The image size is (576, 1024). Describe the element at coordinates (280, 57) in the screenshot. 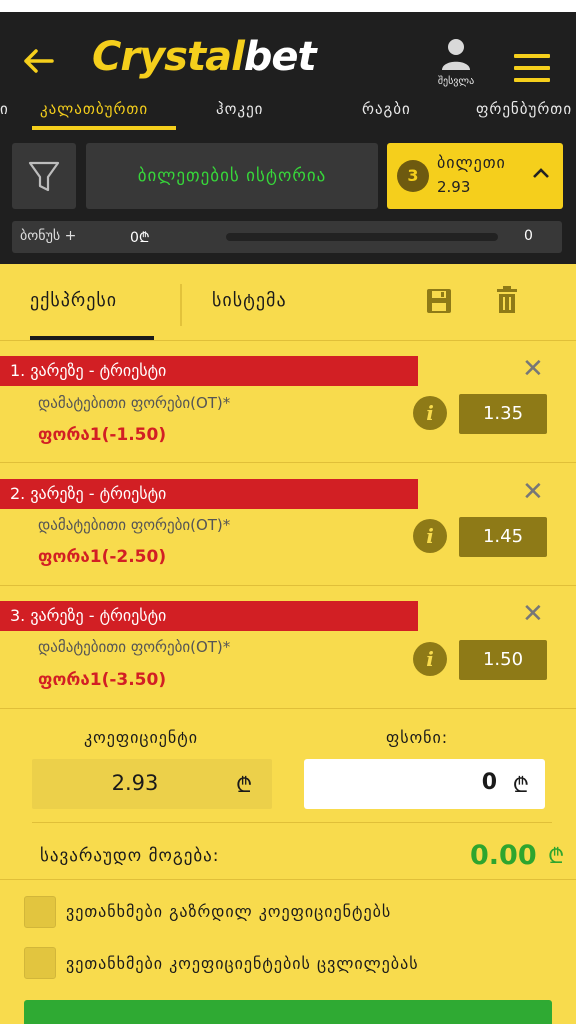

I see `logo-accent: bet` at that location.